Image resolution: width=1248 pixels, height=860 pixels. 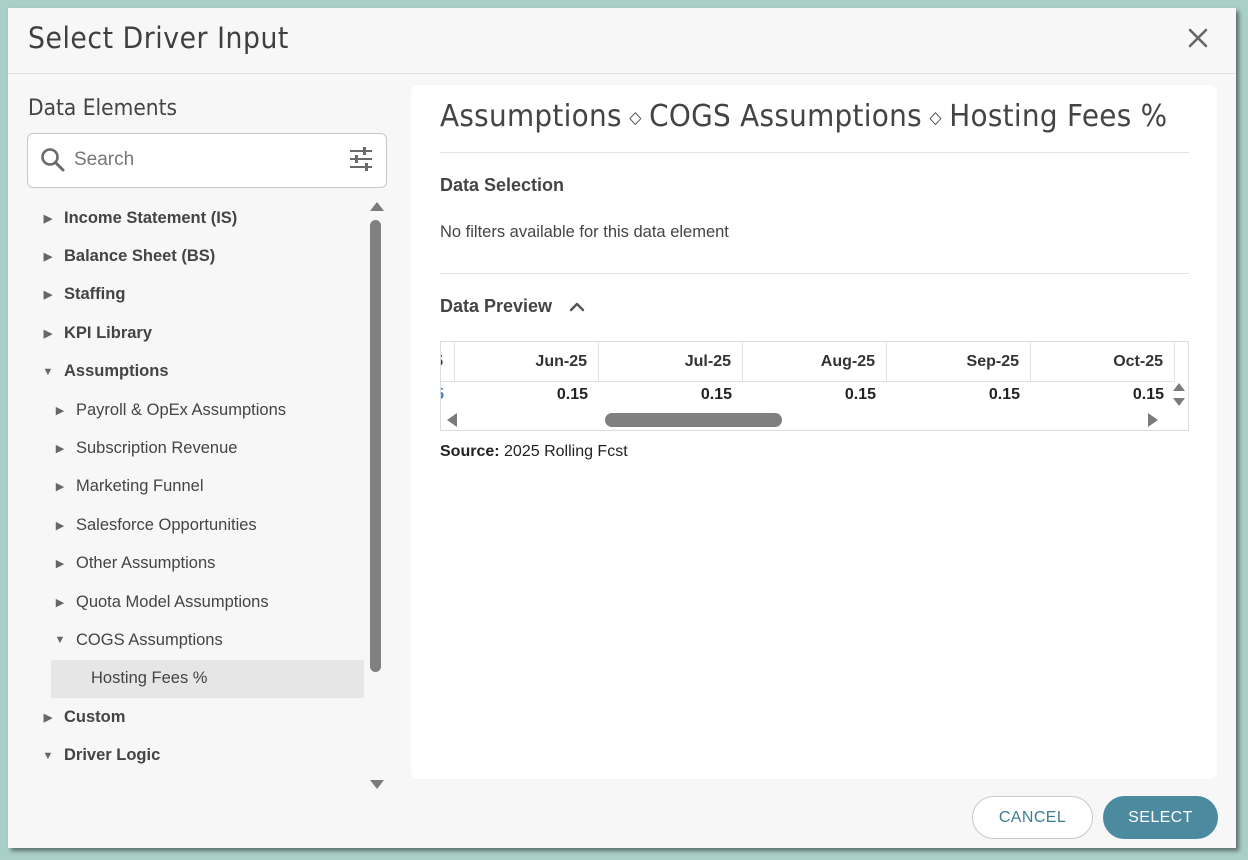 I want to click on source-line: Source: 2025 Rolling Fcst, so click(x=534, y=452).